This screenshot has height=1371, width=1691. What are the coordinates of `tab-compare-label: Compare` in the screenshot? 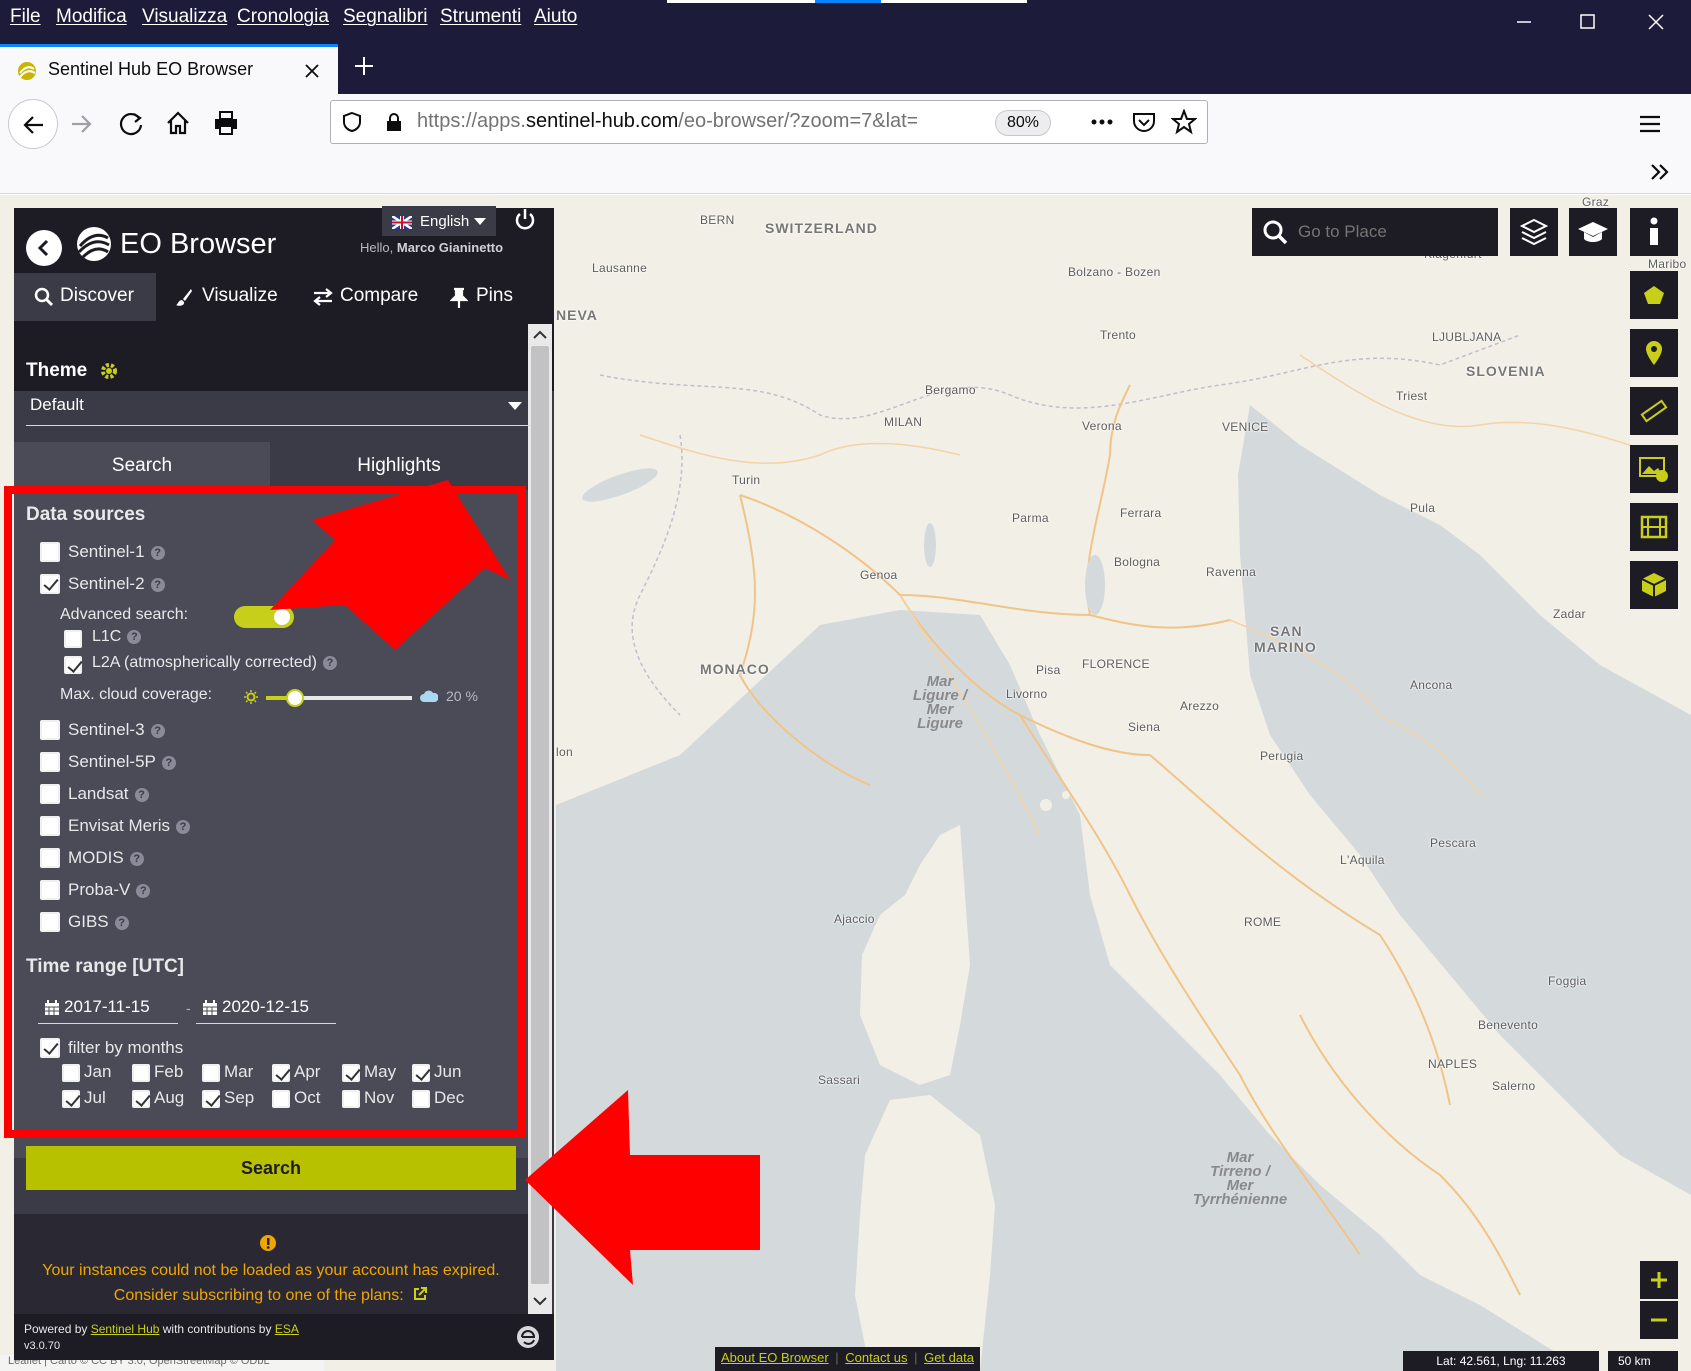 It's located at (379, 295).